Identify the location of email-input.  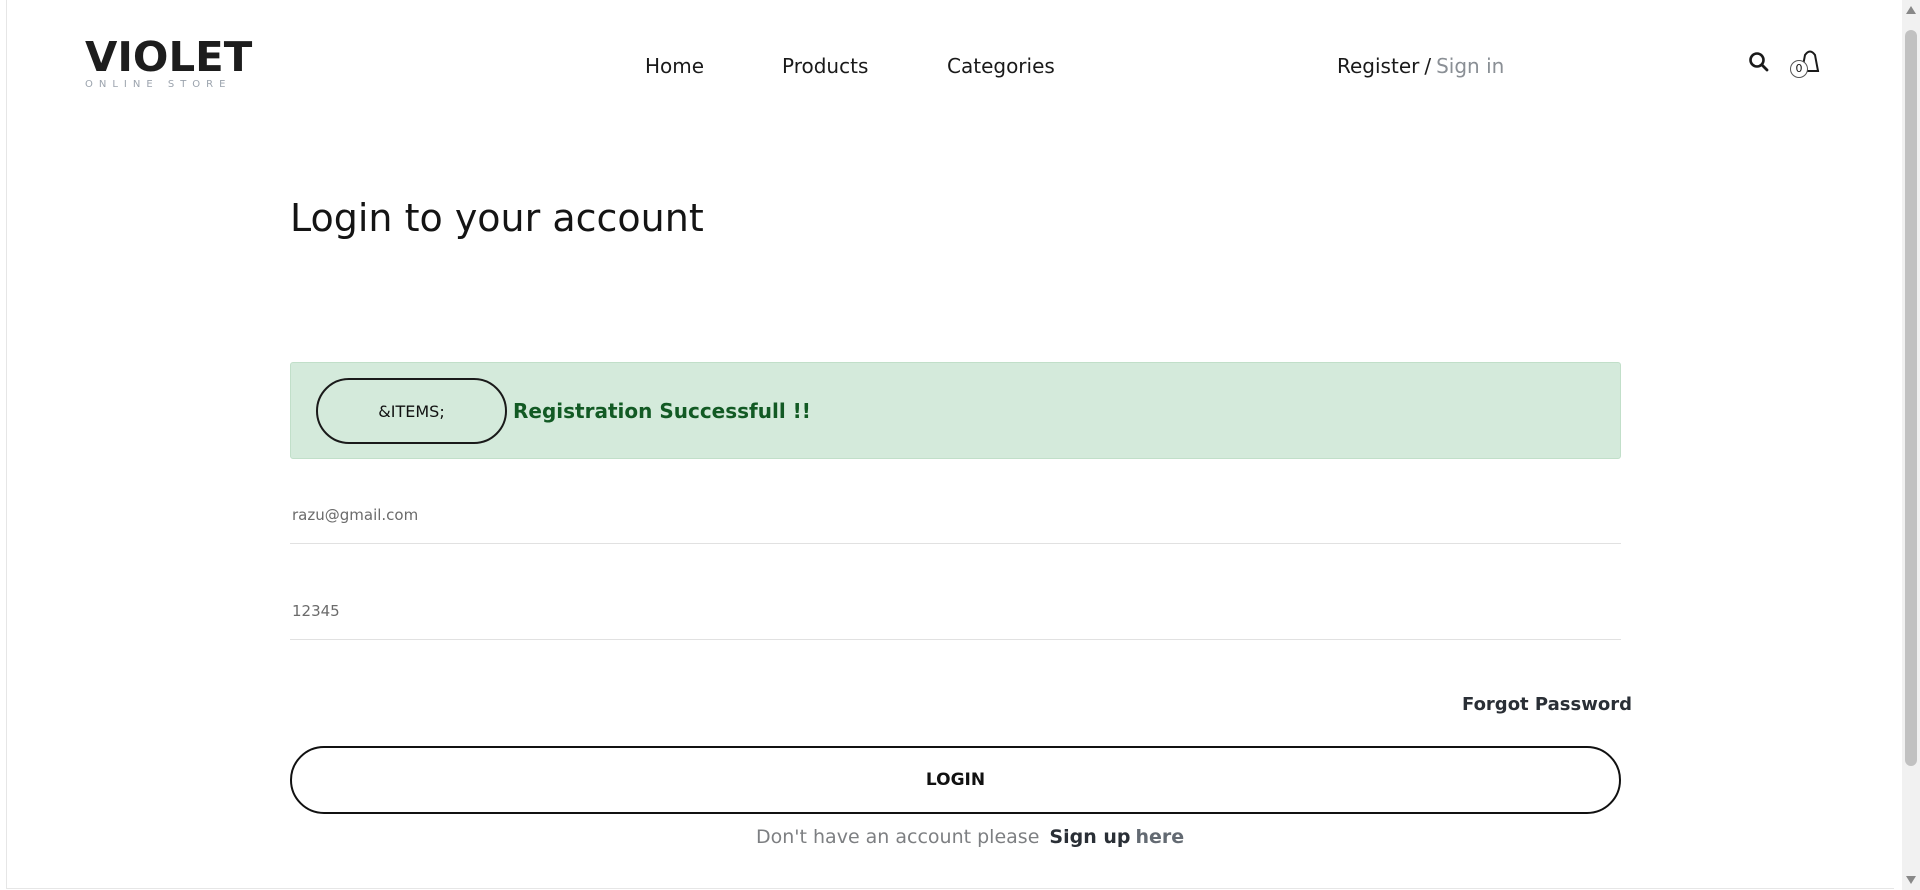
(957, 515).